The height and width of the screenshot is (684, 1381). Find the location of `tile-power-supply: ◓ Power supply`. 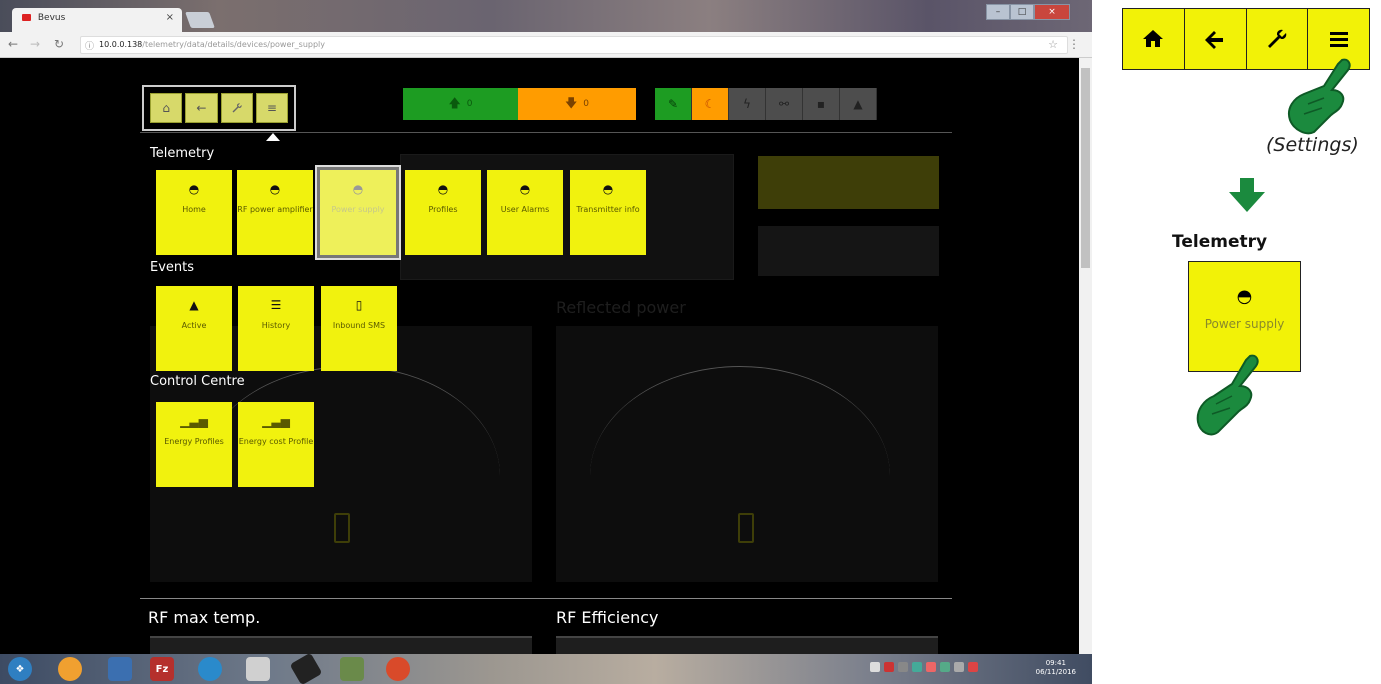

tile-power-supply: ◓ Power supply is located at coordinates (358, 212).